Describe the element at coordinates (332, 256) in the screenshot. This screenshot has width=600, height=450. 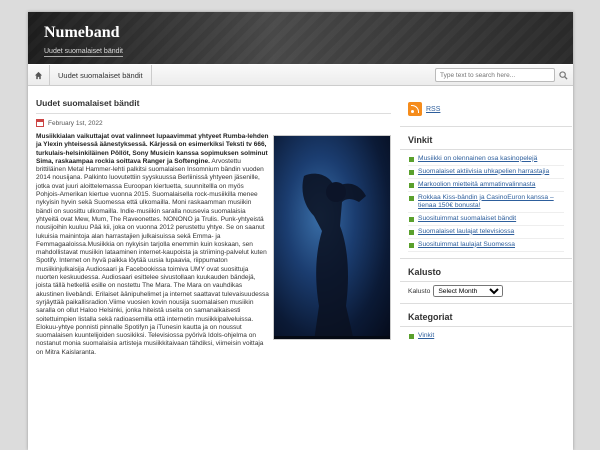
I see `singer-silhouette` at that location.